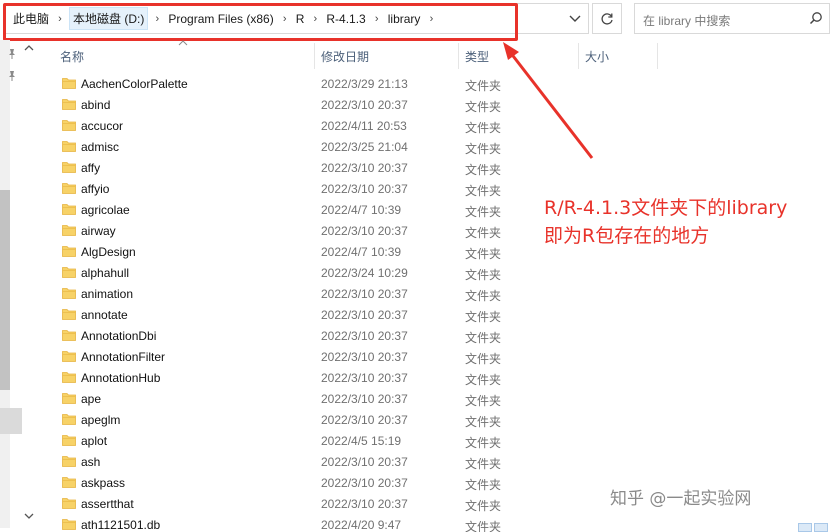  Describe the element at coordinates (100, 420) in the screenshot. I see `file-name: apeglm` at that location.